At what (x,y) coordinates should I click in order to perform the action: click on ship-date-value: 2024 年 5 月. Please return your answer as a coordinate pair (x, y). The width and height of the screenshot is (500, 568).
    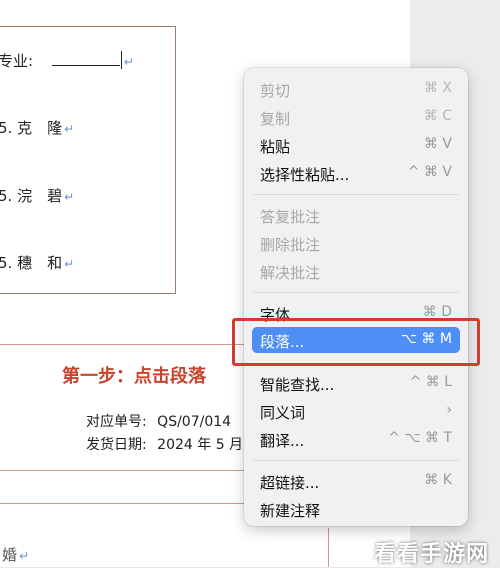
    Looking at the image, I should click on (200, 445).